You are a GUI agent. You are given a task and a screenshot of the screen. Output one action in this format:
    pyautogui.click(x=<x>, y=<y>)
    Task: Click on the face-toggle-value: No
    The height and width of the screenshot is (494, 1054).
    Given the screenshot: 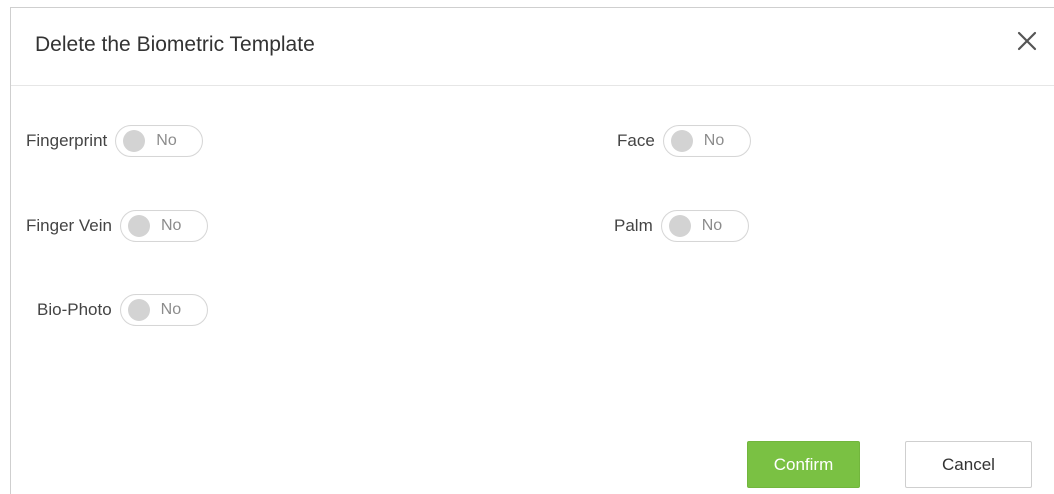 What is the action you would take?
    pyautogui.click(x=714, y=140)
    